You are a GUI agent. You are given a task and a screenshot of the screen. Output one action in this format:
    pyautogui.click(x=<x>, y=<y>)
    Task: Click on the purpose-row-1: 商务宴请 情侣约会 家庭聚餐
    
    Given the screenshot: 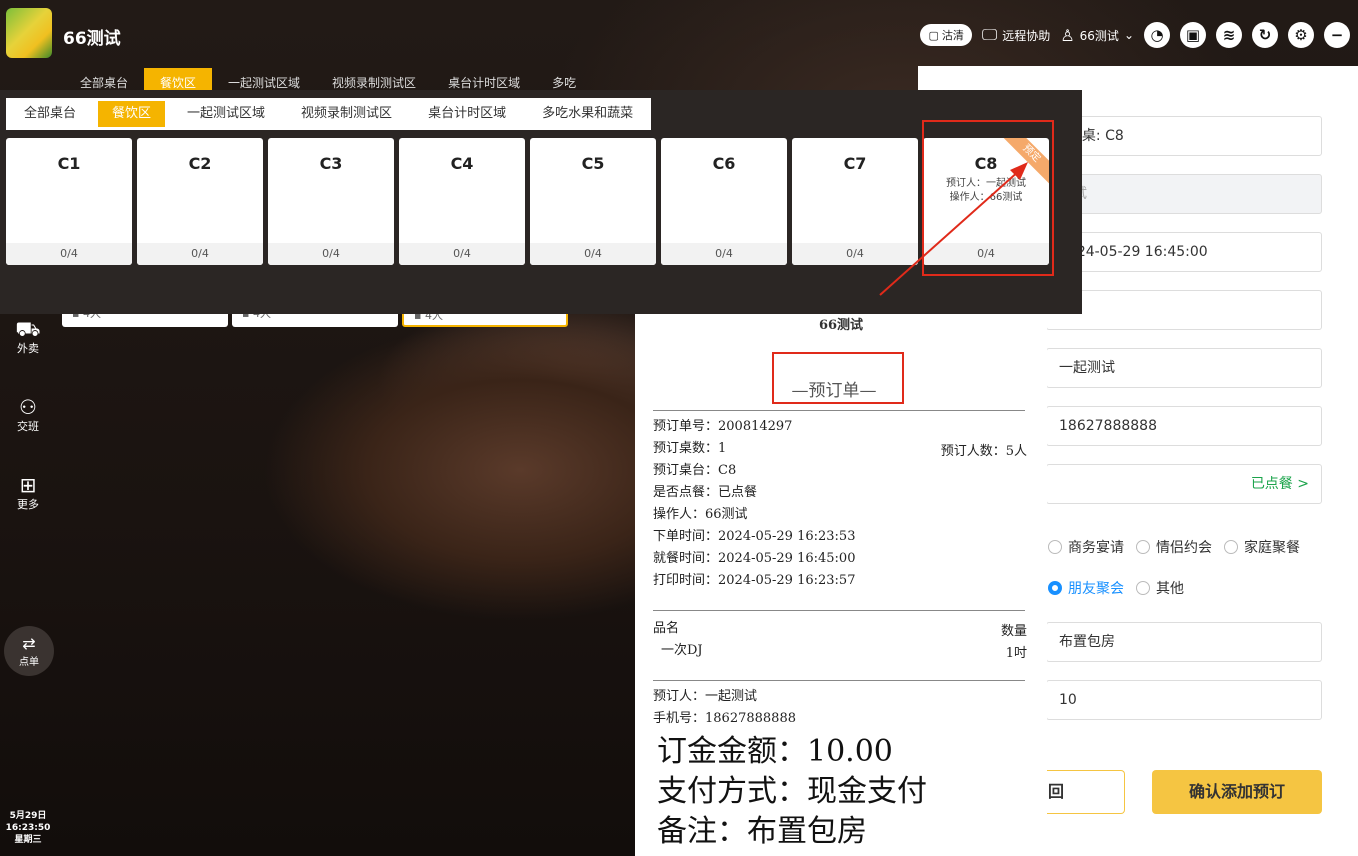 What is the action you would take?
    pyautogui.click(x=1174, y=547)
    